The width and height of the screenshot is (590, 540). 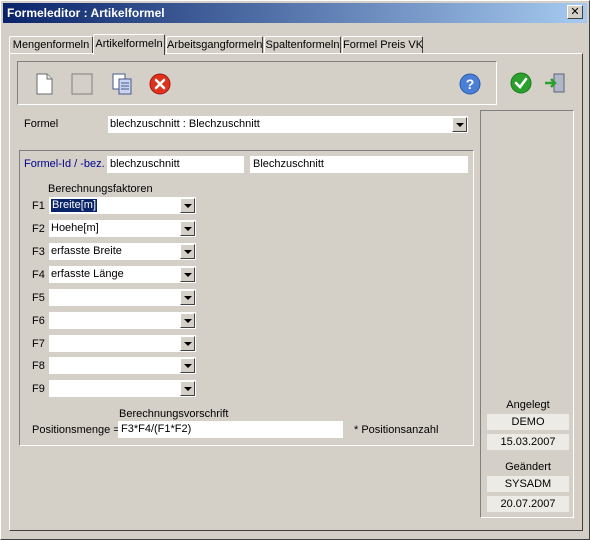 I want to click on geaendert-date: 20.07.2007, so click(x=528, y=504).